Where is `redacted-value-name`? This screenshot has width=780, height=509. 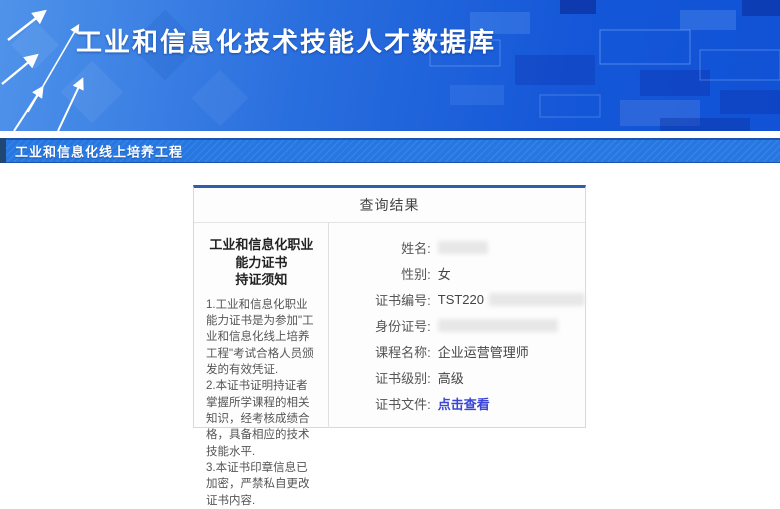
redacted-value-name is located at coordinates (462, 247).